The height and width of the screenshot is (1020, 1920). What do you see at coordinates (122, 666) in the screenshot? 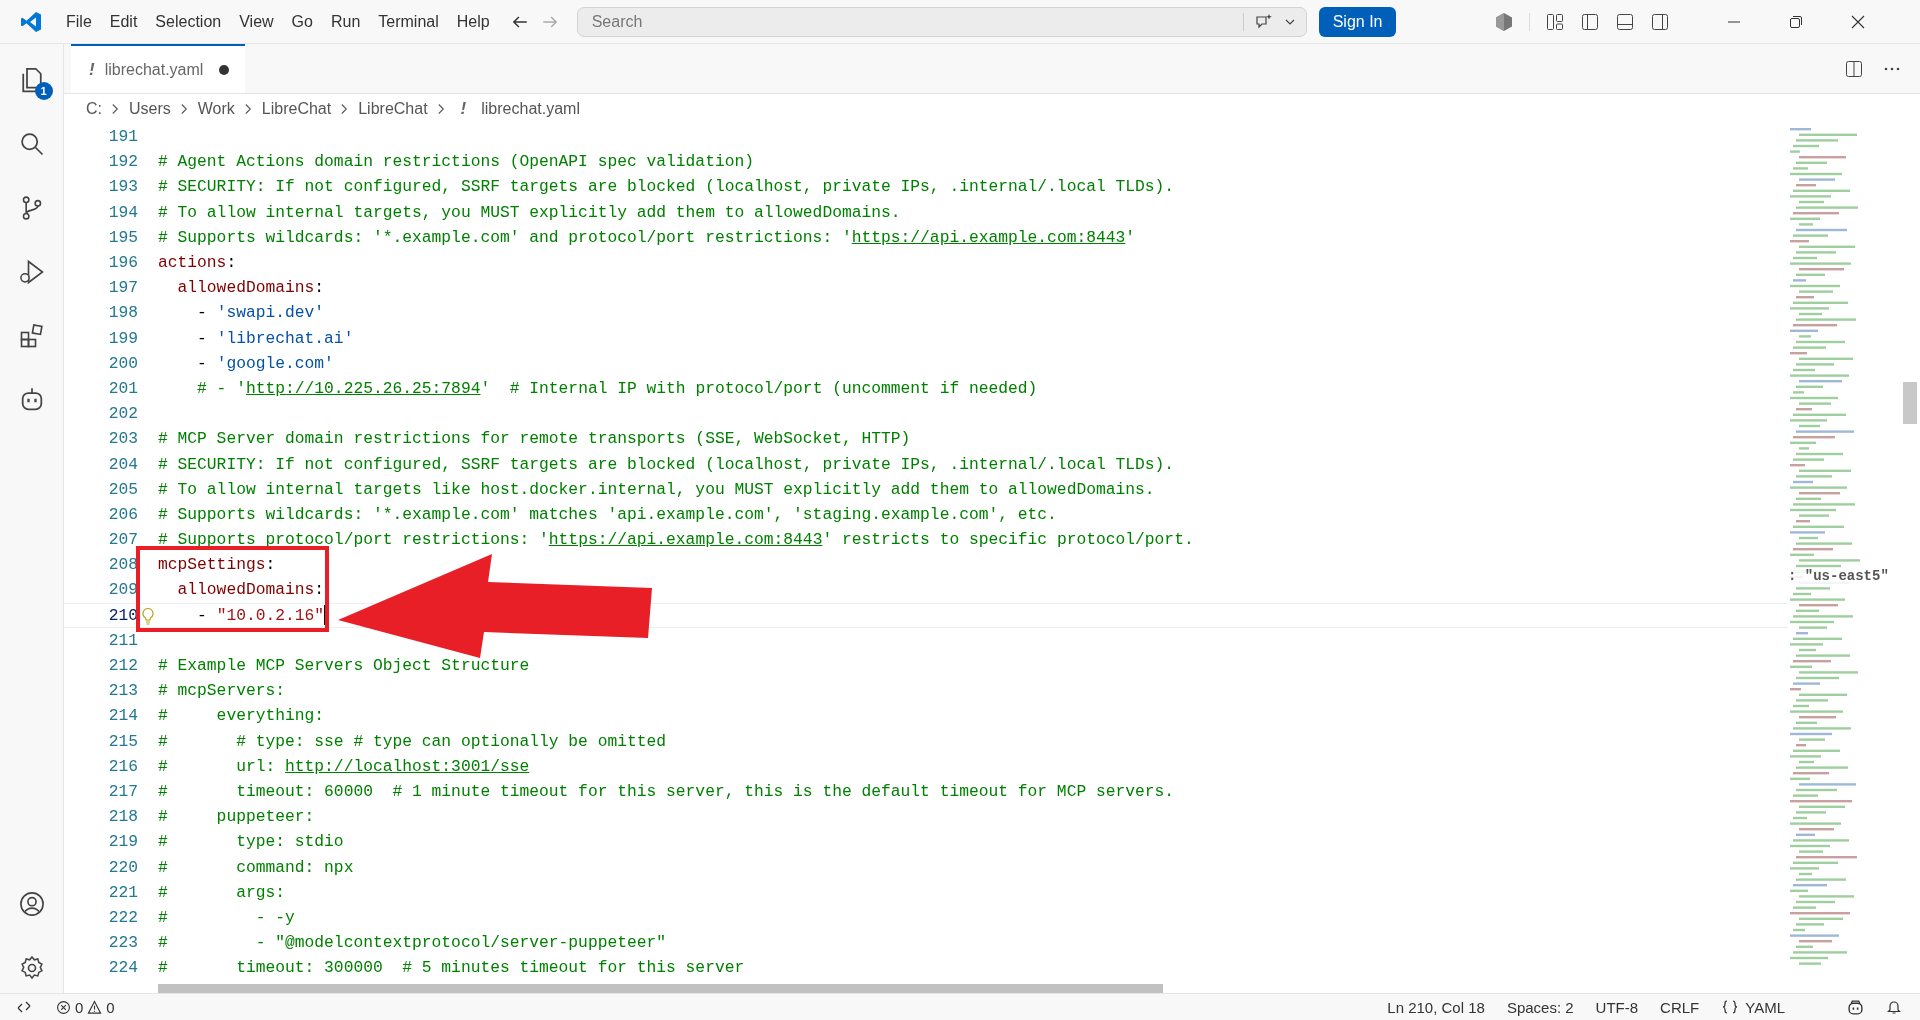
I see `line-number: 212` at bounding box center [122, 666].